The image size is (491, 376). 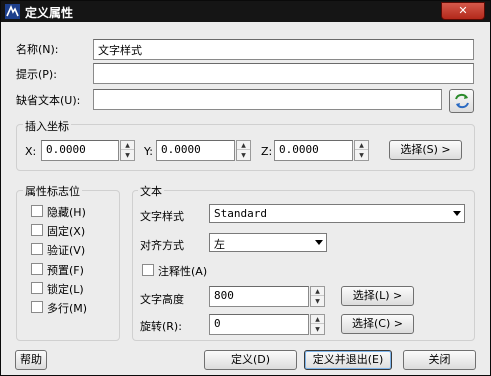 What do you see at coordinates (259, 296) in the screenshot?
I see `text-height-input: 800` at bounding box center [259, 296].